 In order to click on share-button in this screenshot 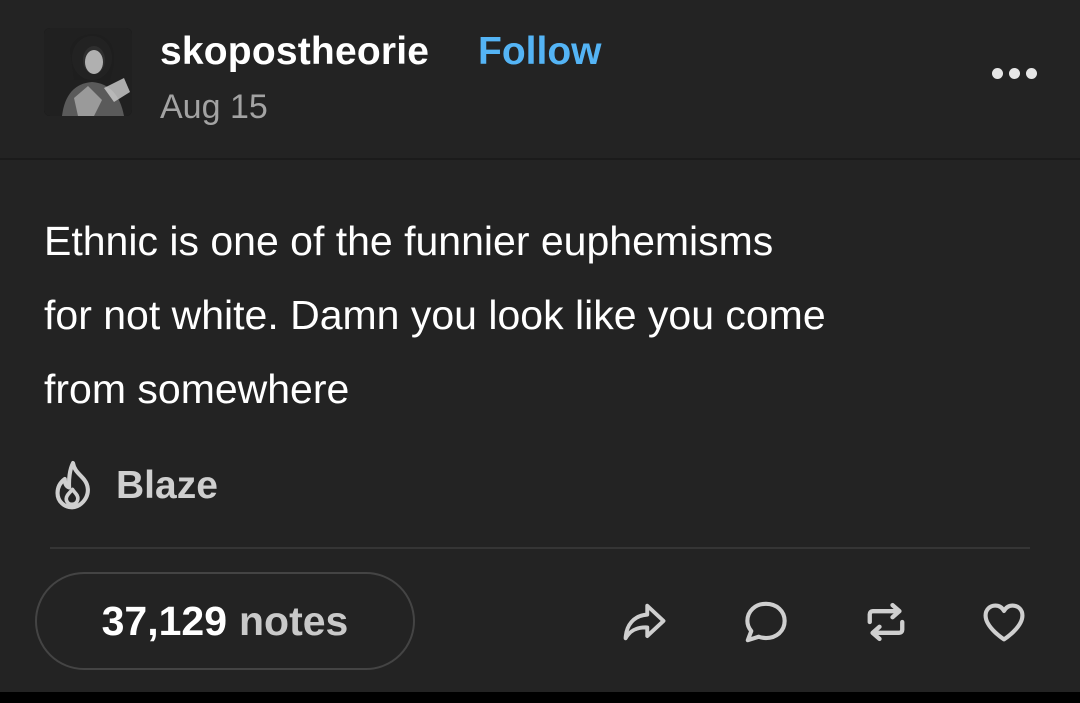, I will do `click(644, 622)`.